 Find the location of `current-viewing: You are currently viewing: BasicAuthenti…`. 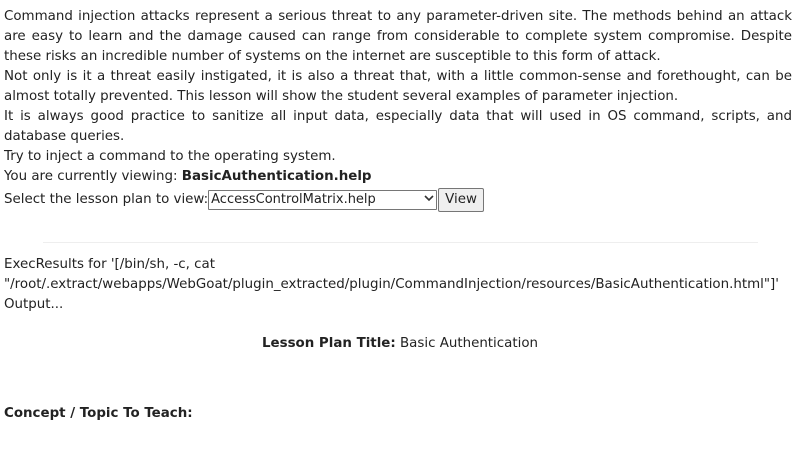

current-viewing: You are currently viewing: BasicAuthenti… is located at coordinates (398, 177).